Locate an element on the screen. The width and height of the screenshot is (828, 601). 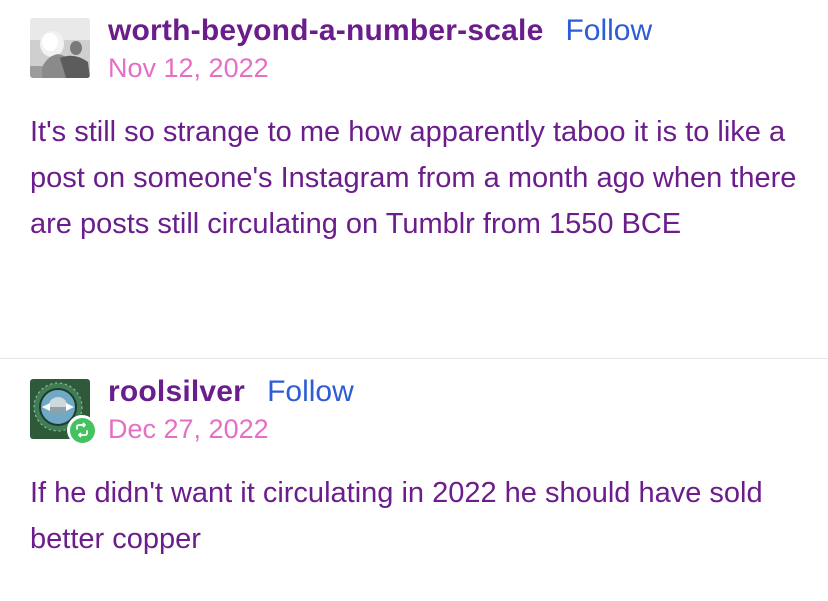
reblog-badge is located at coordinates (82, 430).